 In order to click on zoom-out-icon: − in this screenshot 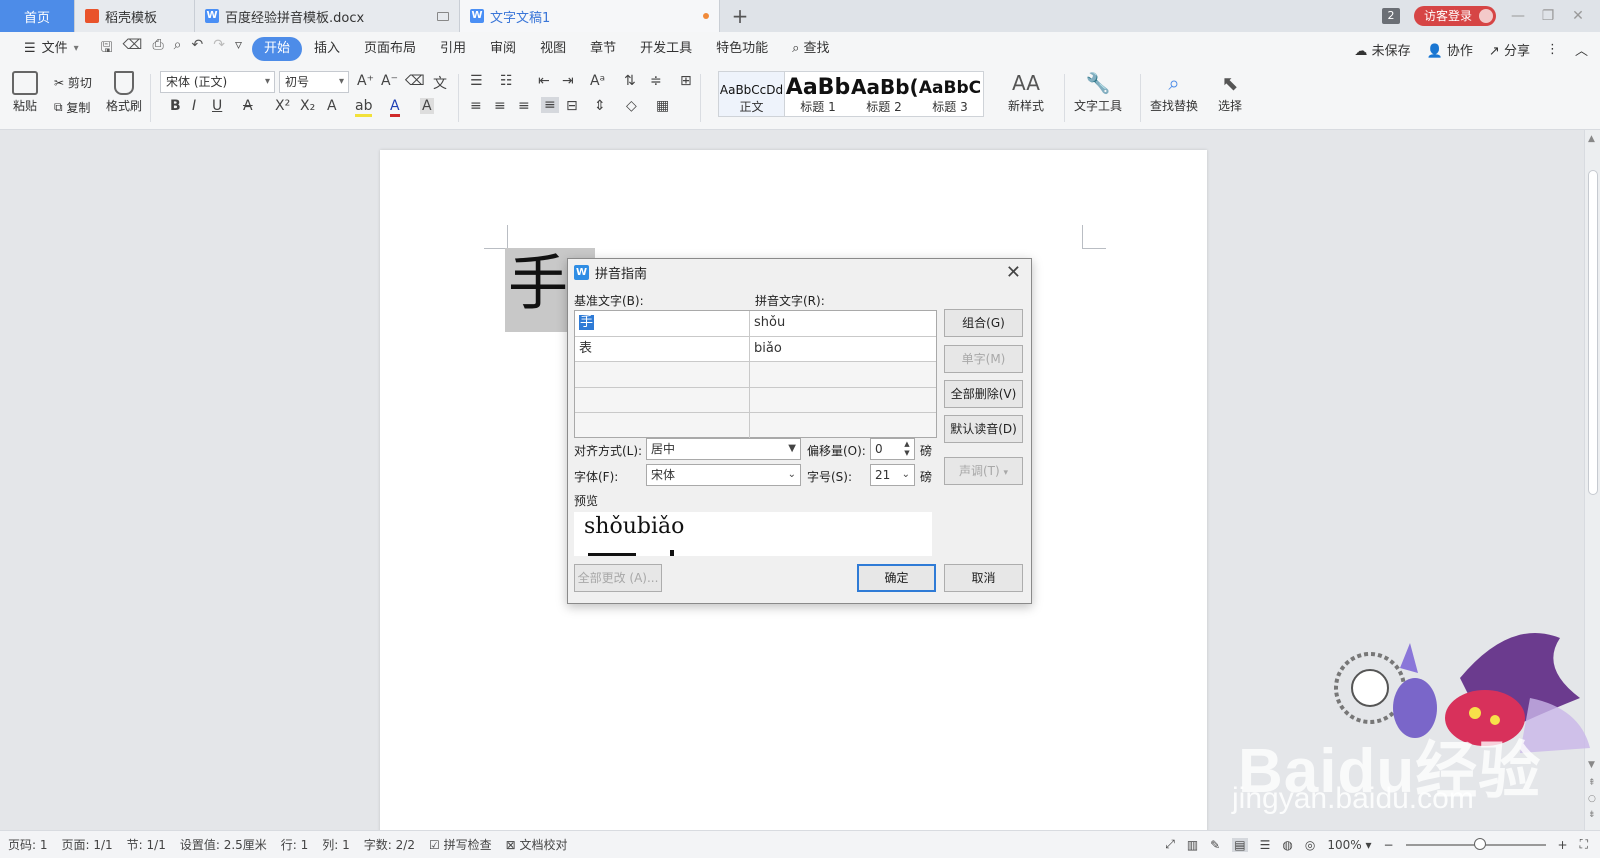, I will do `click(1388, 845)`.